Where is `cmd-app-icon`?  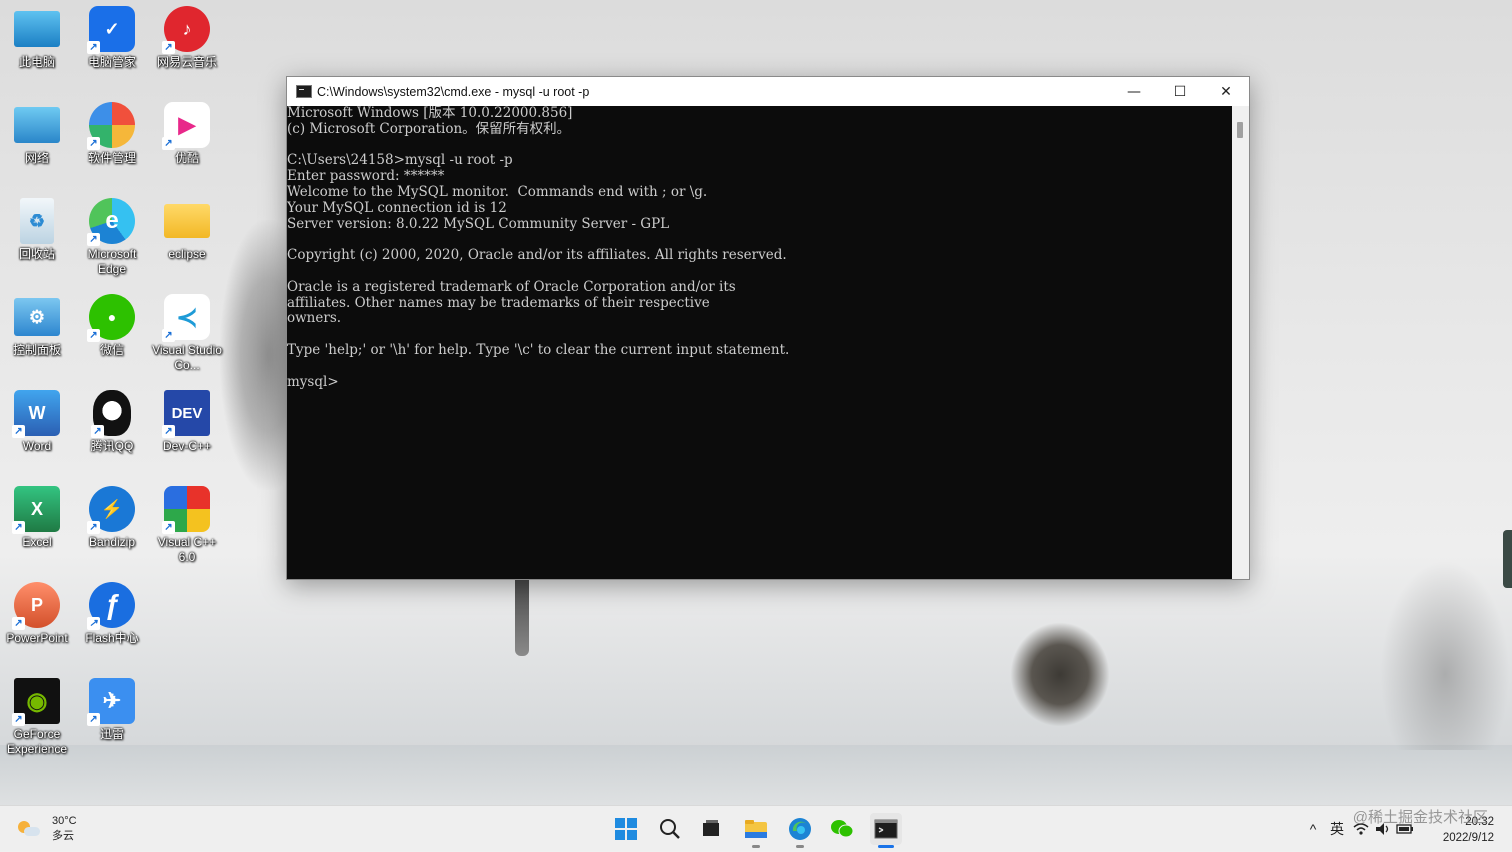 cmd-app-icon is located at coordinates (304, 91).